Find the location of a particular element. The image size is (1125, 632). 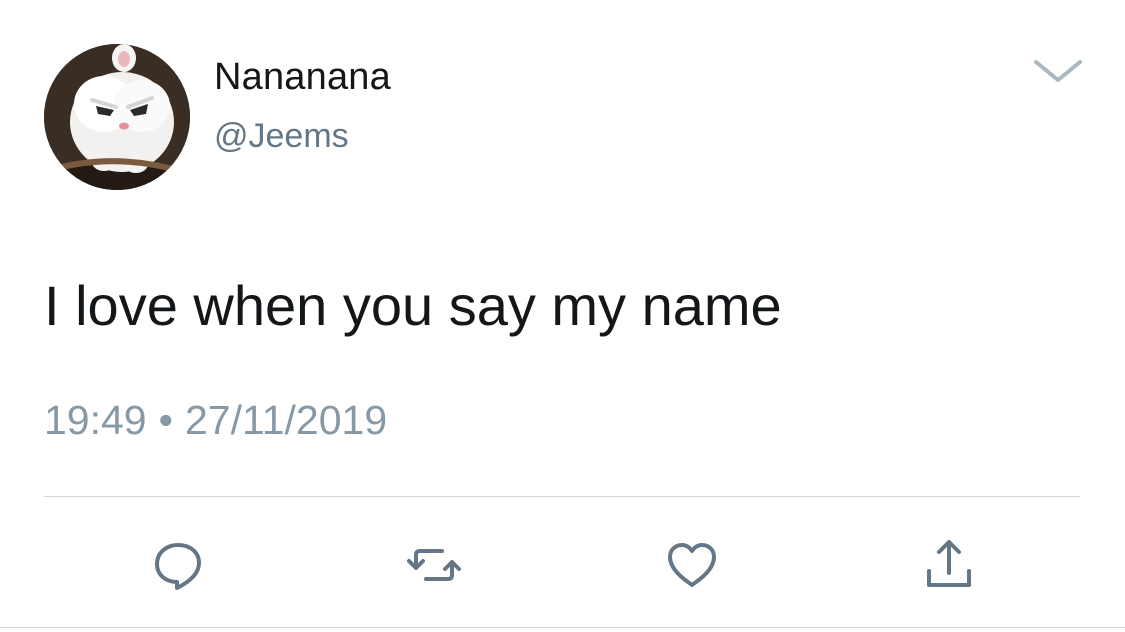

avatar-image is located at coordinates (117, 117).